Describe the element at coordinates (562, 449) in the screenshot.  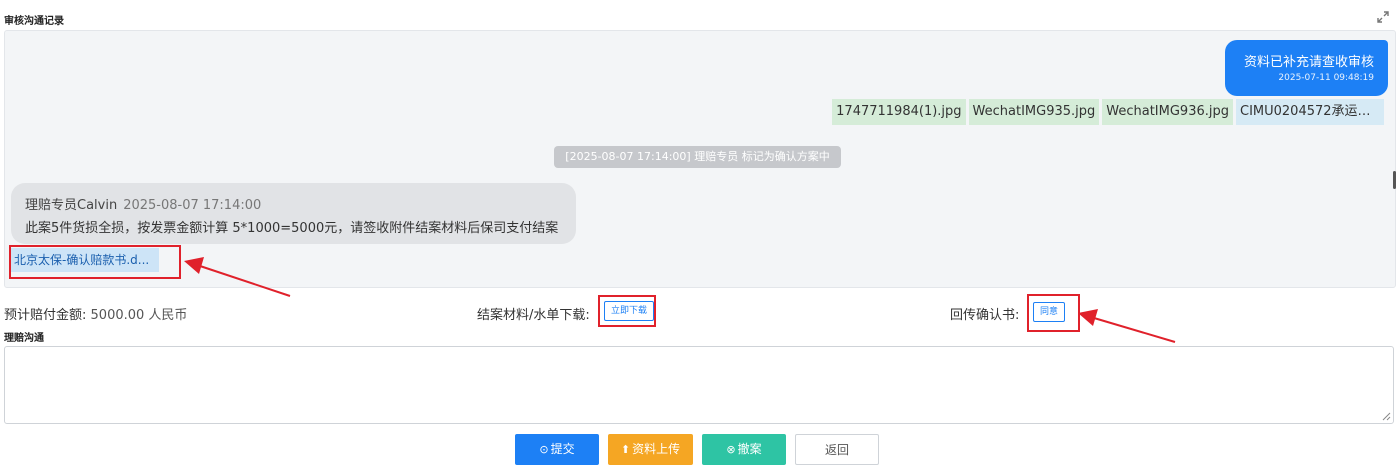
I see `submit-button-label: 提交` at that location.